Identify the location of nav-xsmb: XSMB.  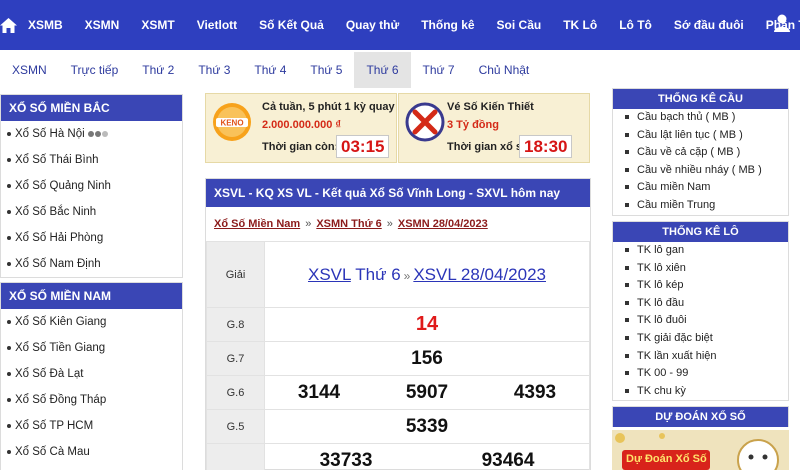
(45, 25).